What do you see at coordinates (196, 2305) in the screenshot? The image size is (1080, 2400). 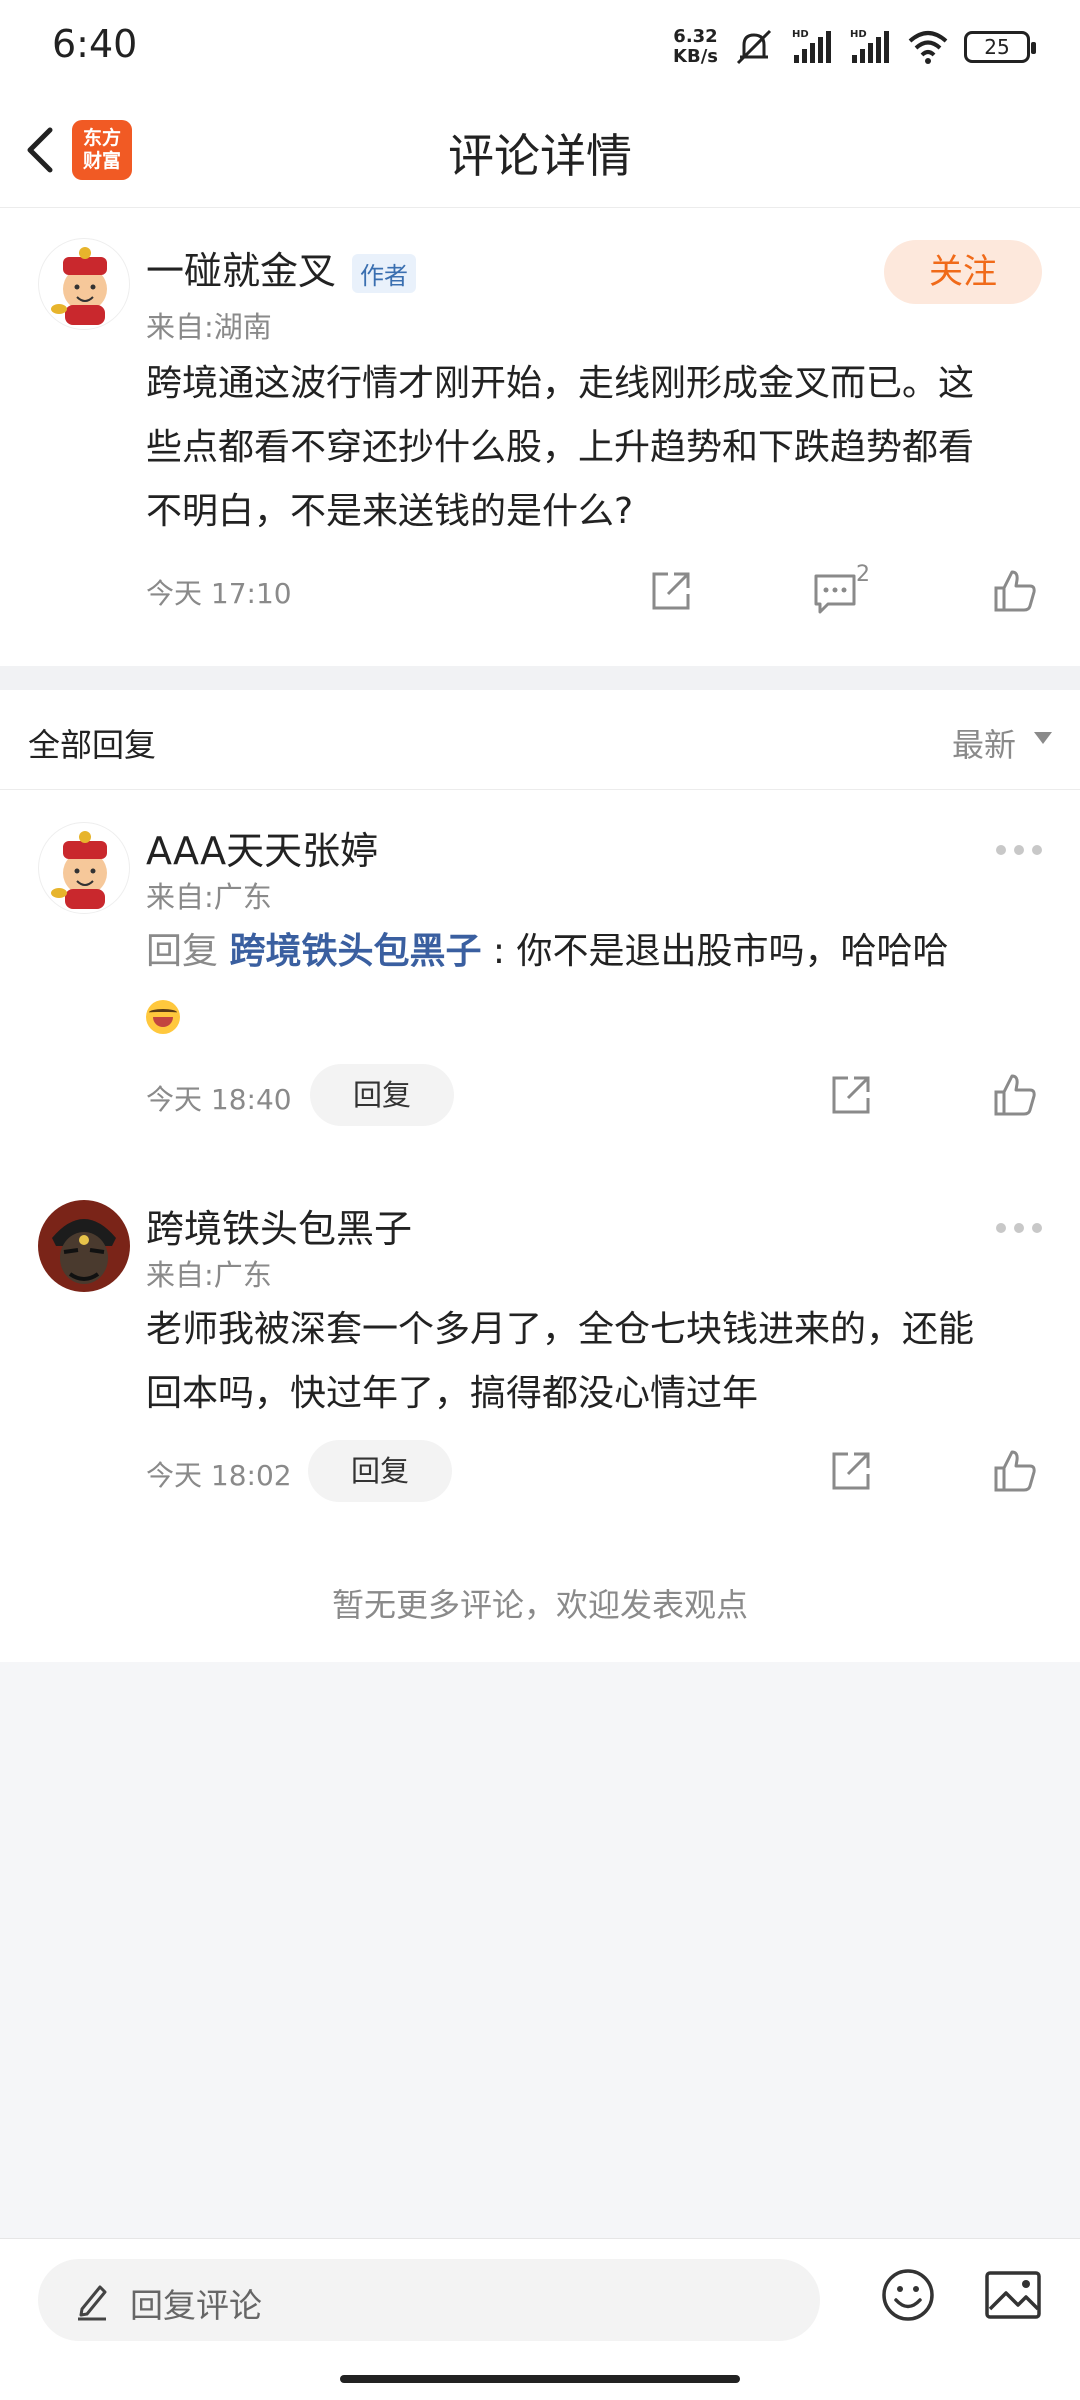 I see `reply-input-placeholder: 回复评论` at bounding box center [196, 2305].